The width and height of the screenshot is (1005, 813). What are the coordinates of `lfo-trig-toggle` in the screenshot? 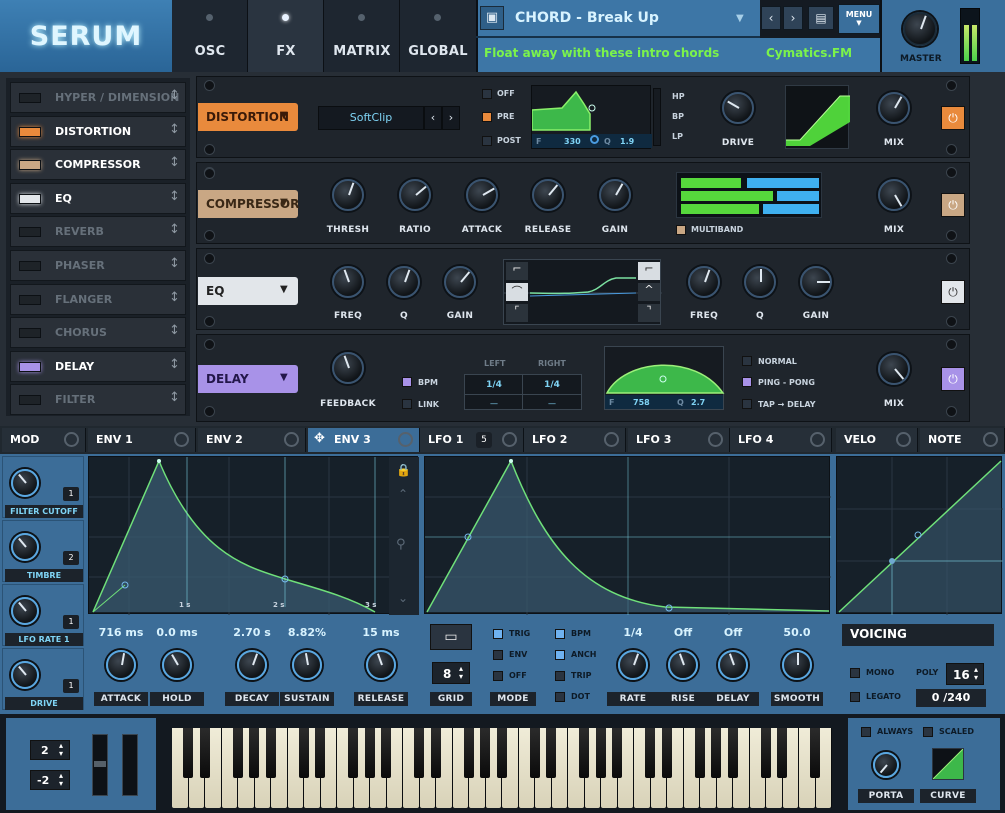 It's located at (498, 634).